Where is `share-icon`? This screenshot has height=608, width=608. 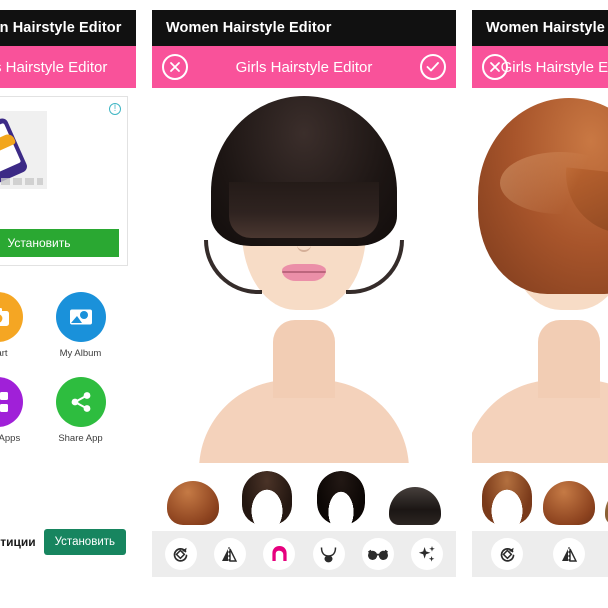 share-icon is located at coordinates (80, 402).